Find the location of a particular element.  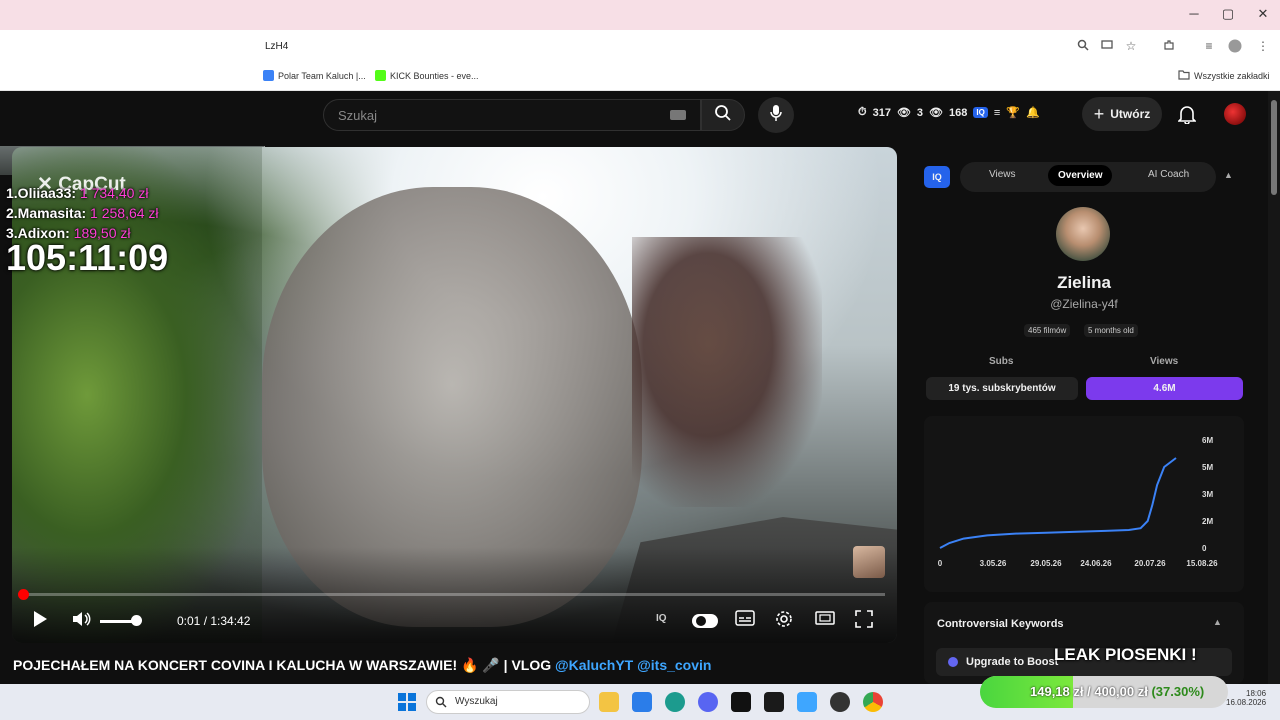

maximize-button: ▢ is located at coordinates (1228, 14).